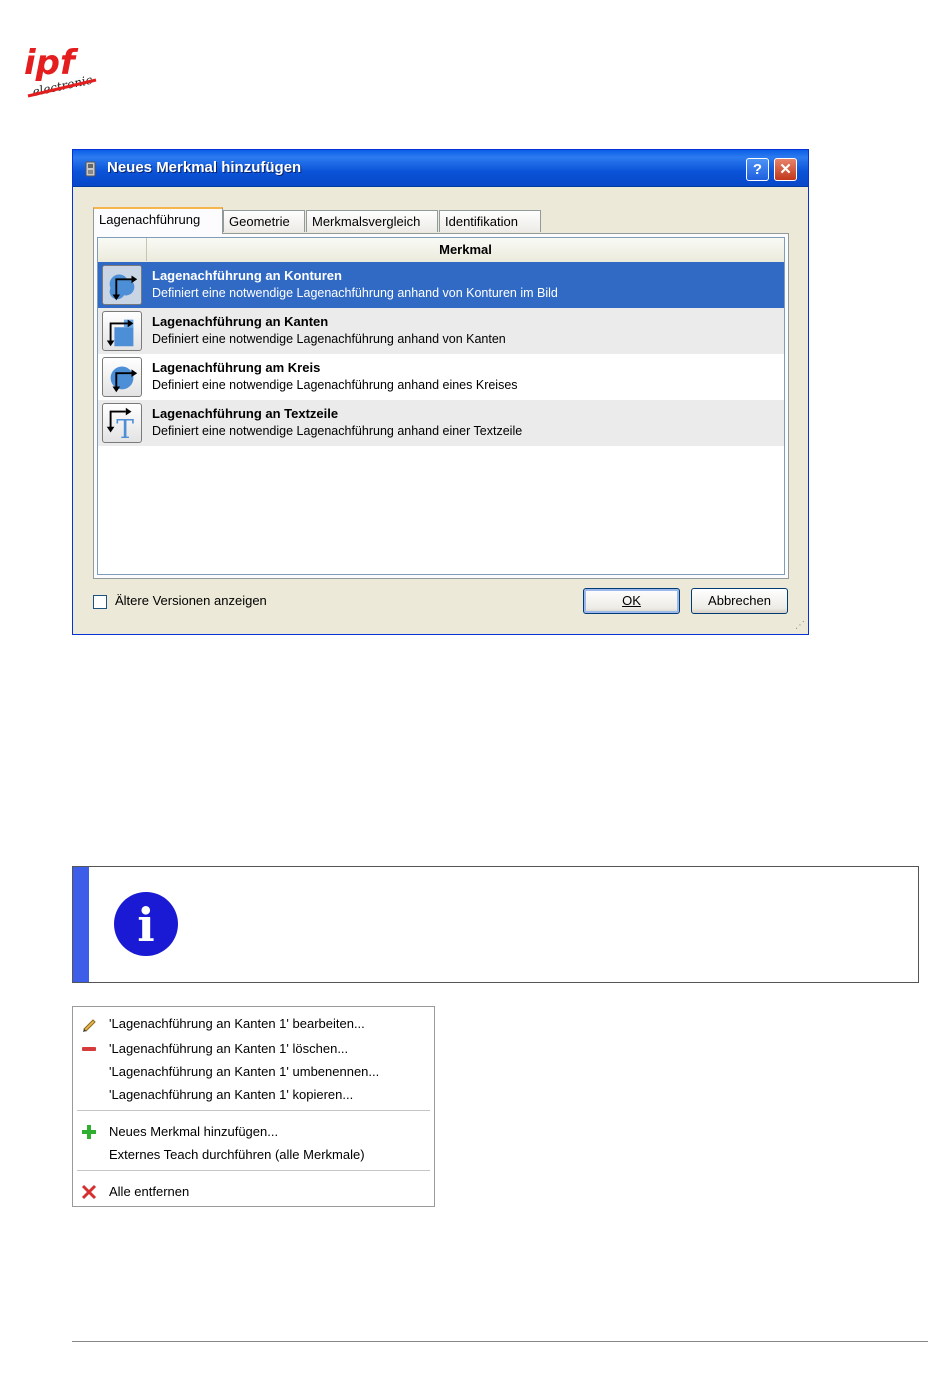 The height and width of the screenshot is (1387, 950). What do you see at coordinates (247, 275) in the screenshot?
I see `item-name: Lagenachführung an Konturen` at bounding box center [247, 275].